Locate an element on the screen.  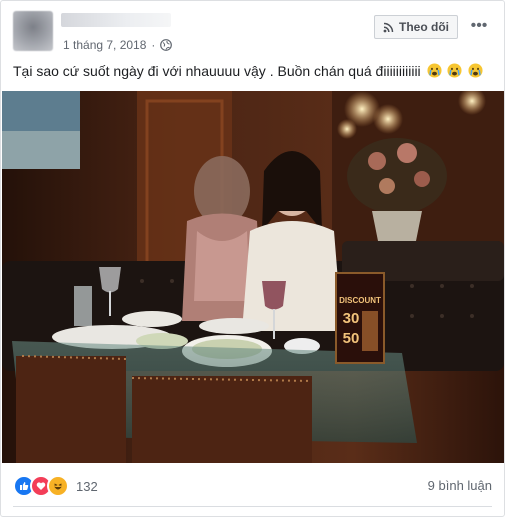
haha-icon is located at coordinates (58, 486).